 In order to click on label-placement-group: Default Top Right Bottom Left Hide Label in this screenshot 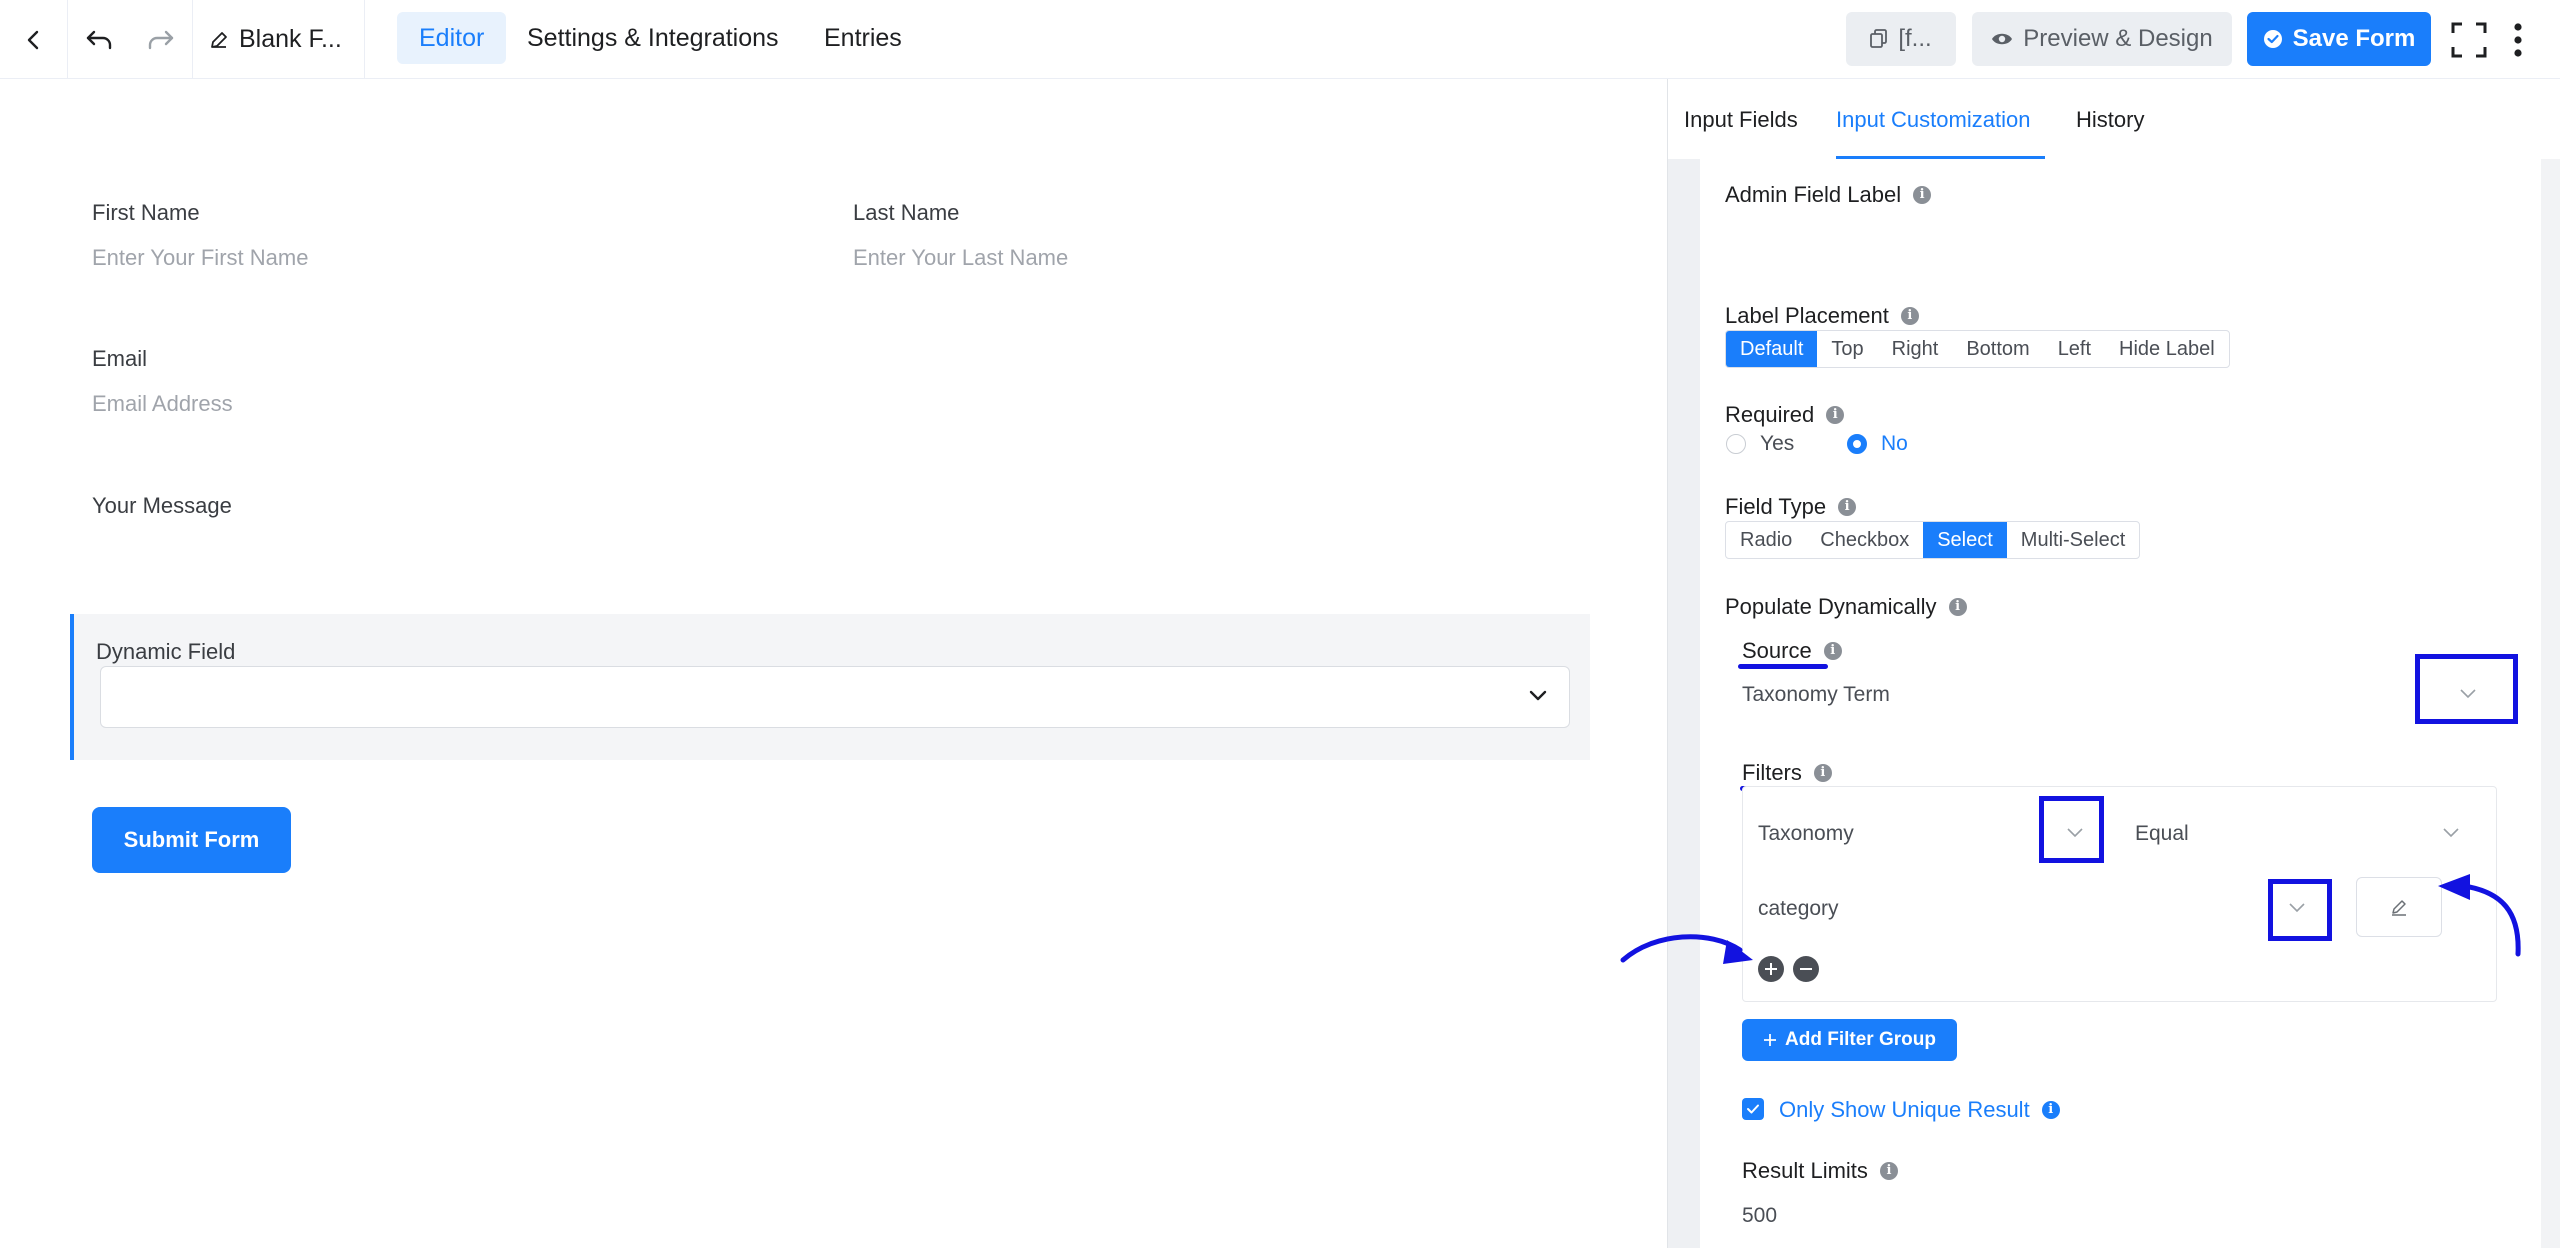, I will do `click(1977, 349)`.